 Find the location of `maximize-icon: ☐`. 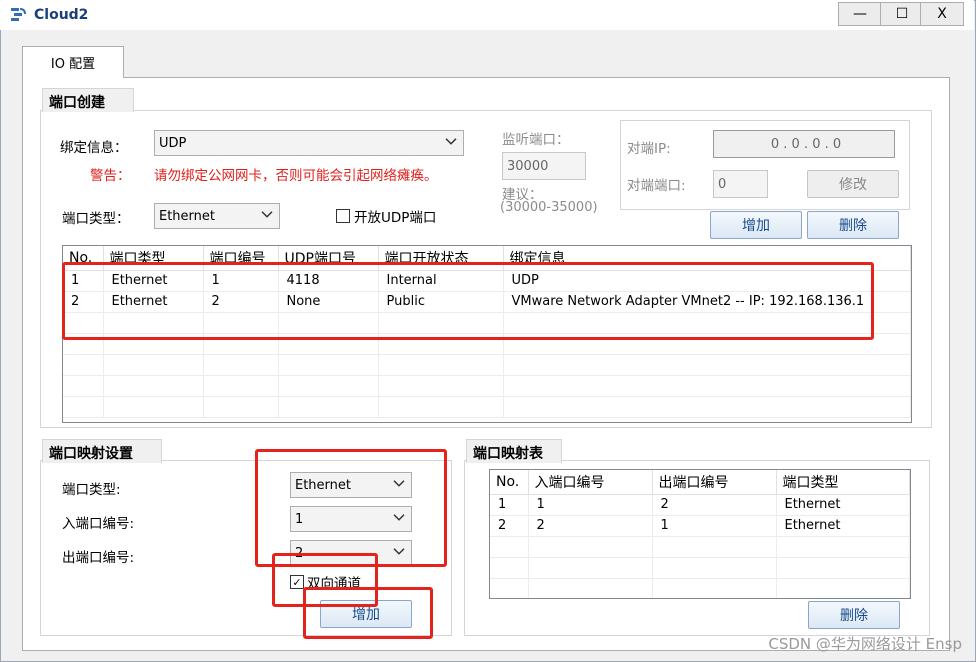

maximize-icon: ☐ is located at coordinates (902, 14).